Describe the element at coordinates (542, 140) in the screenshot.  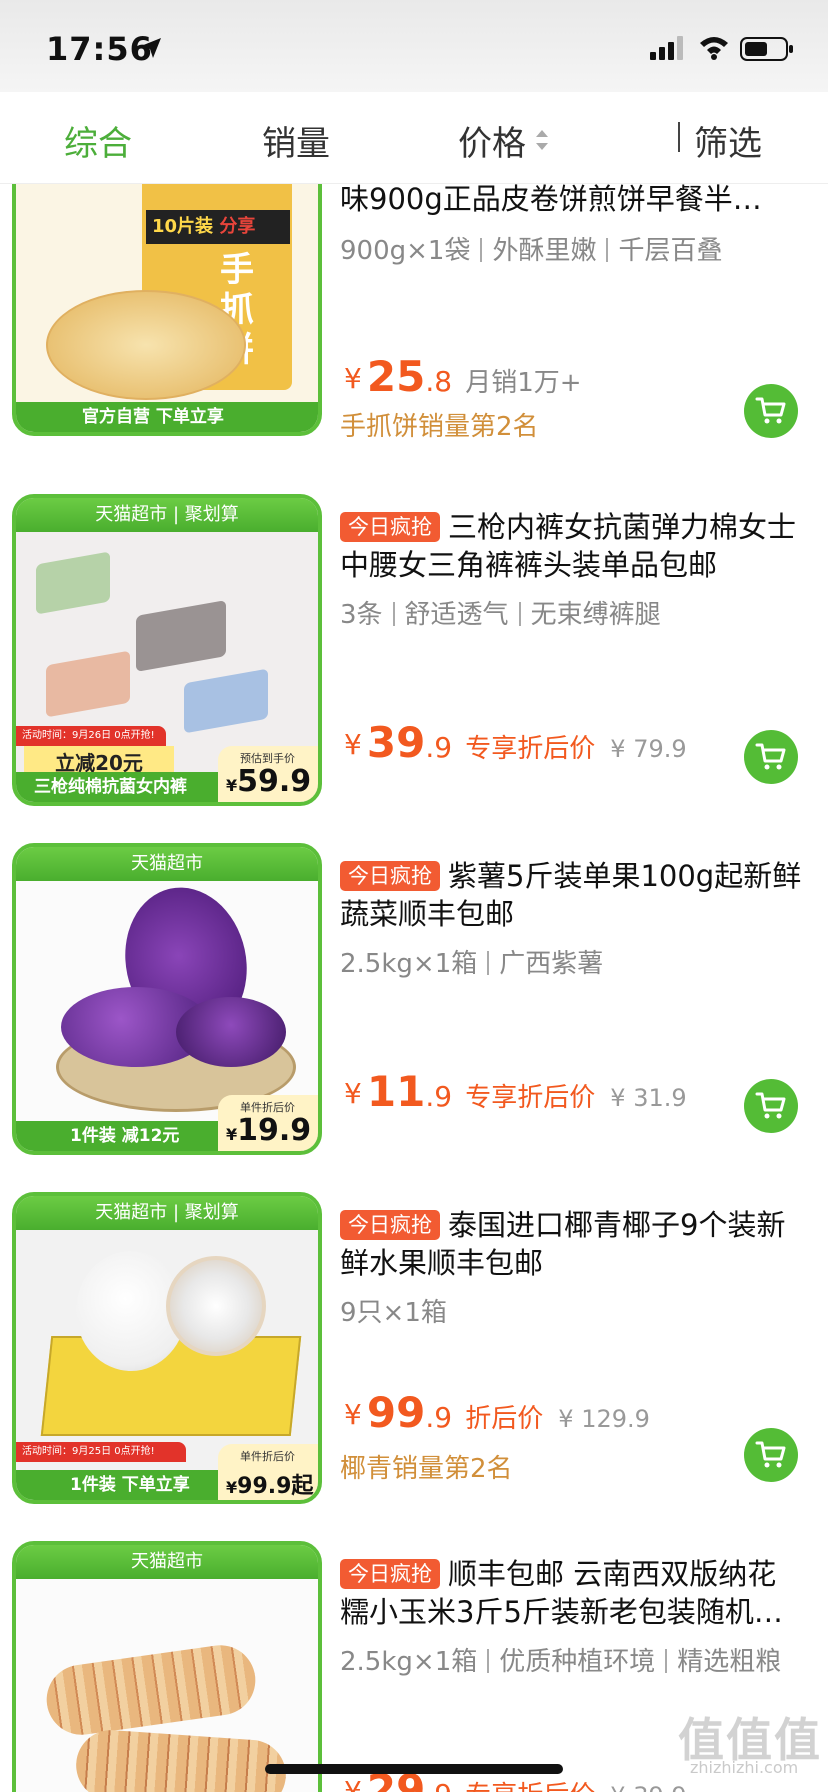
I see `sort-arrows-icon` at that location.